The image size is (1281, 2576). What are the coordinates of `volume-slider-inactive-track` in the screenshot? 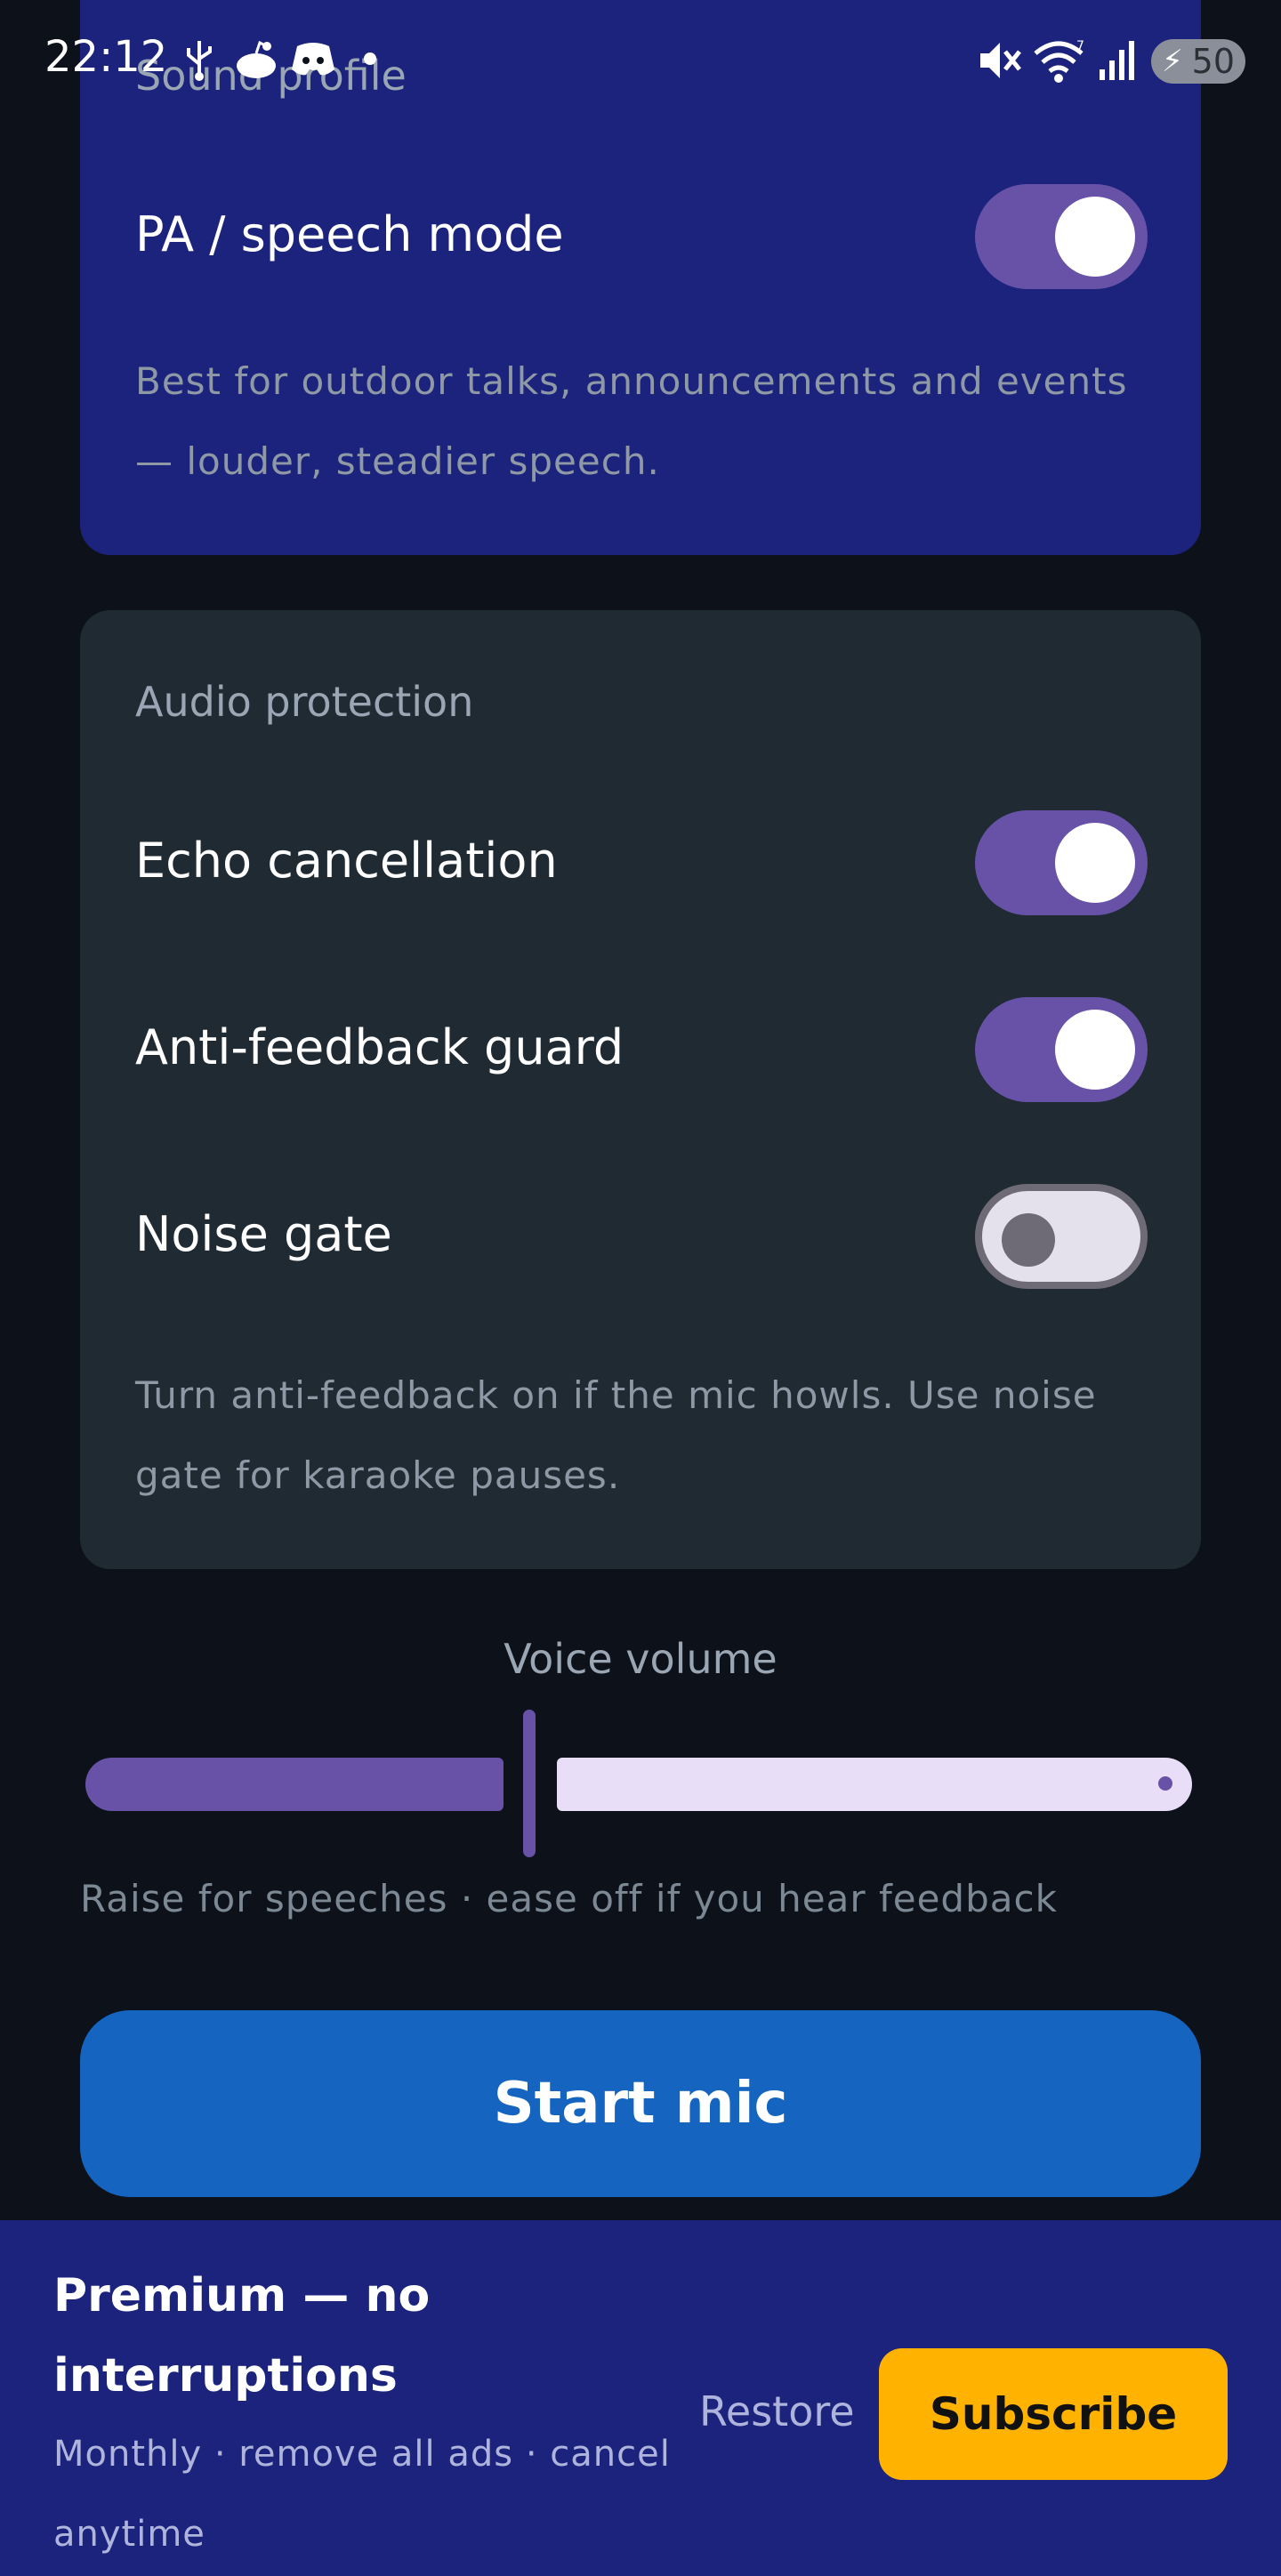 It's located at (874, 1784).